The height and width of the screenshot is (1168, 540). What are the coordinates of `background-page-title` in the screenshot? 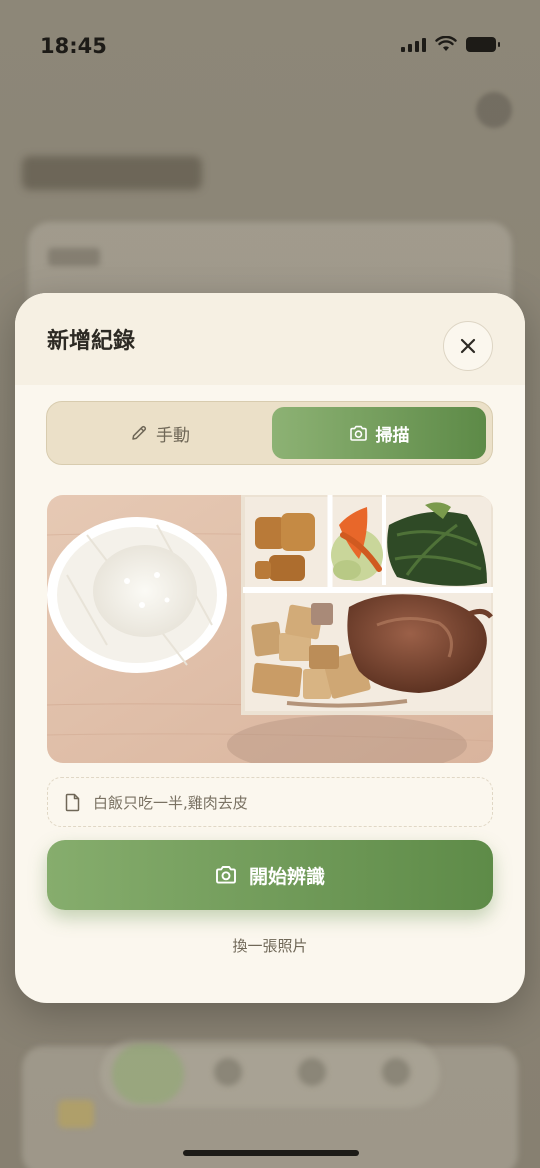 It's located at (112, 173).